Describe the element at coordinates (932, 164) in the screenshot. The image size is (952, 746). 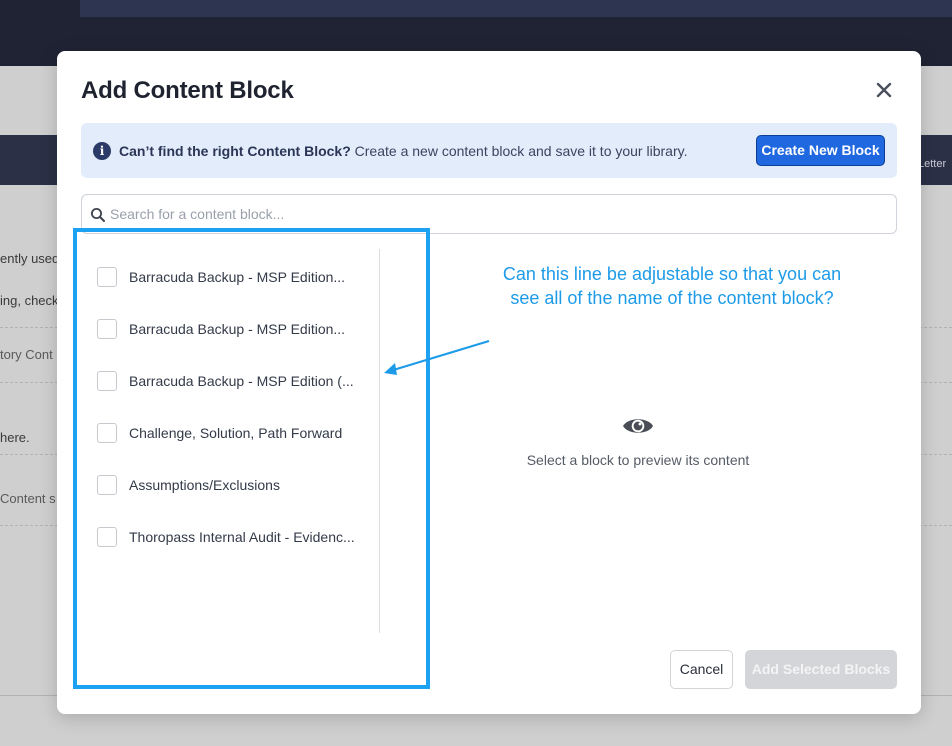
I see `background-letter-label: Letter` at that location.